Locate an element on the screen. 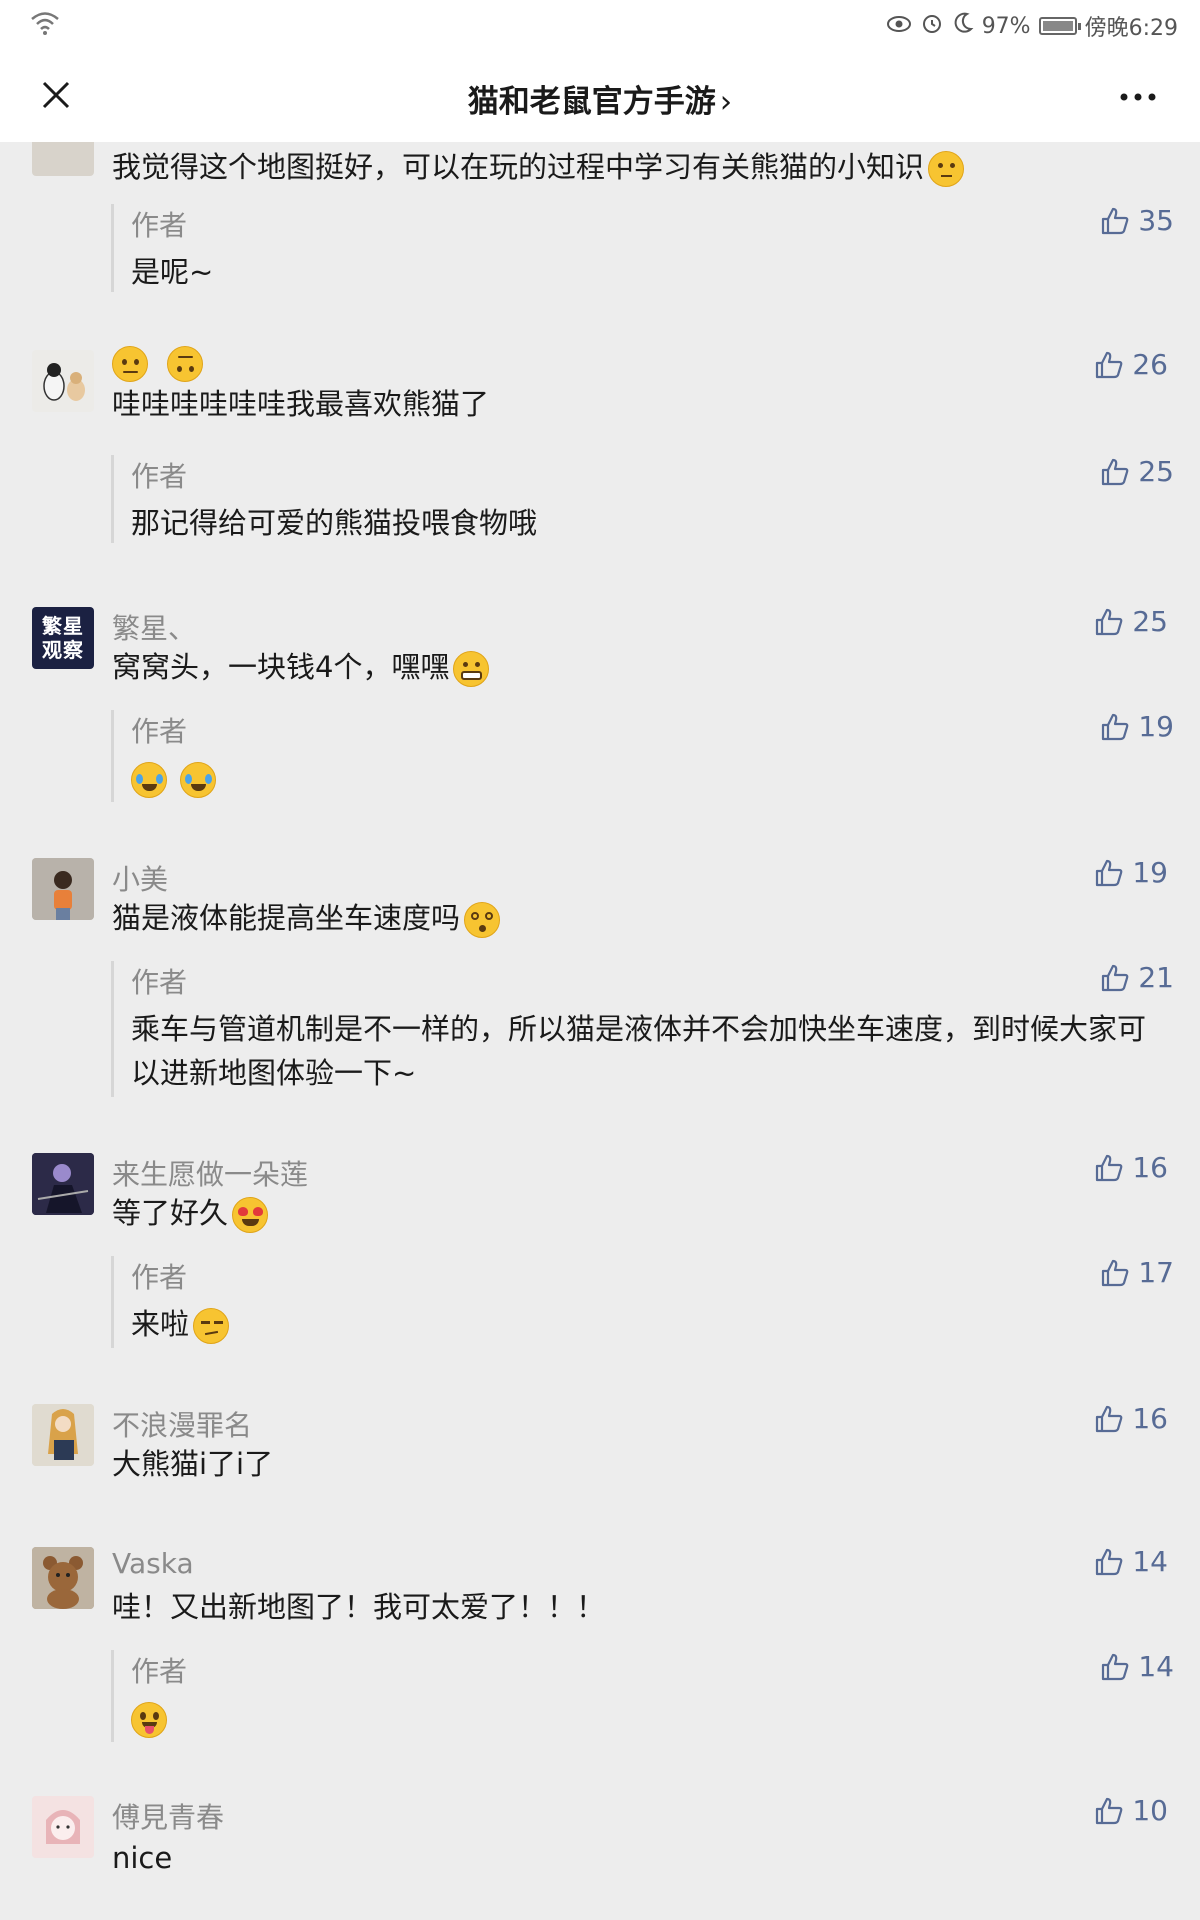 This screenshot has width=1200, height=1920. like-count: 25 is located at coordinates (1156, 471).